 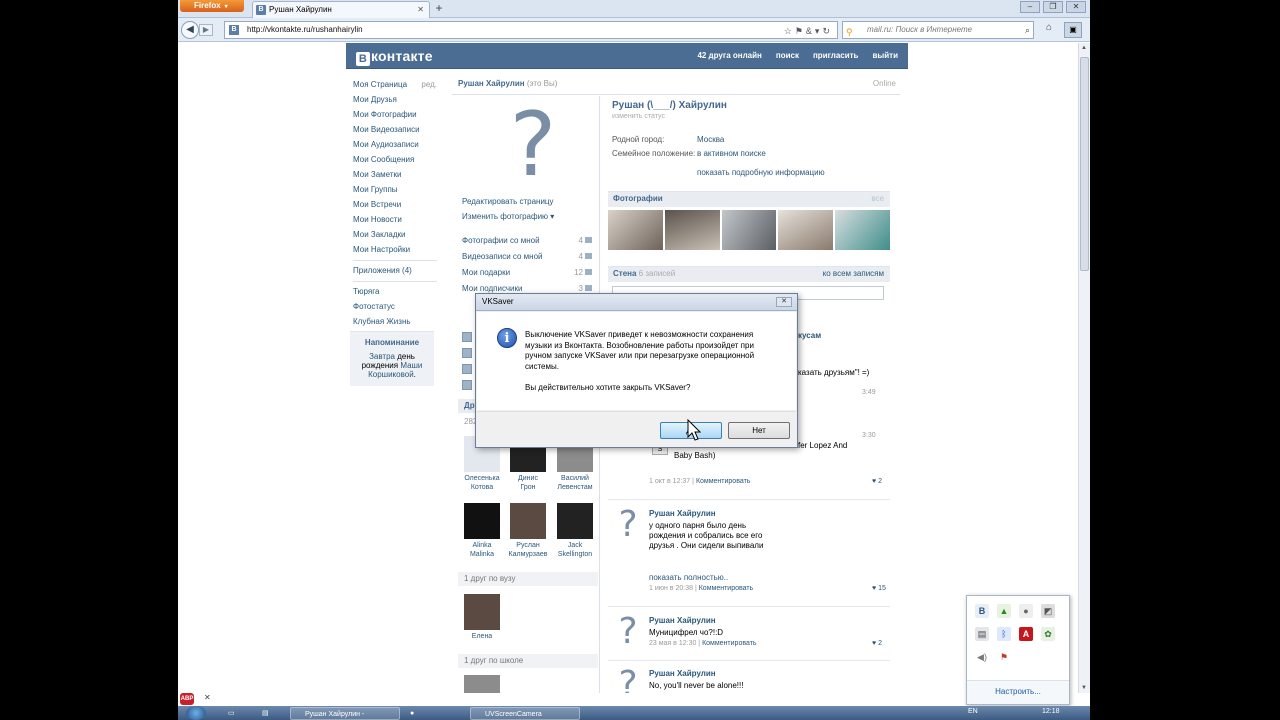 What do you see at coordinates (885, 55) in the screenshot?
I see `nav-logout: выйти` at bounding box center [885, 55].